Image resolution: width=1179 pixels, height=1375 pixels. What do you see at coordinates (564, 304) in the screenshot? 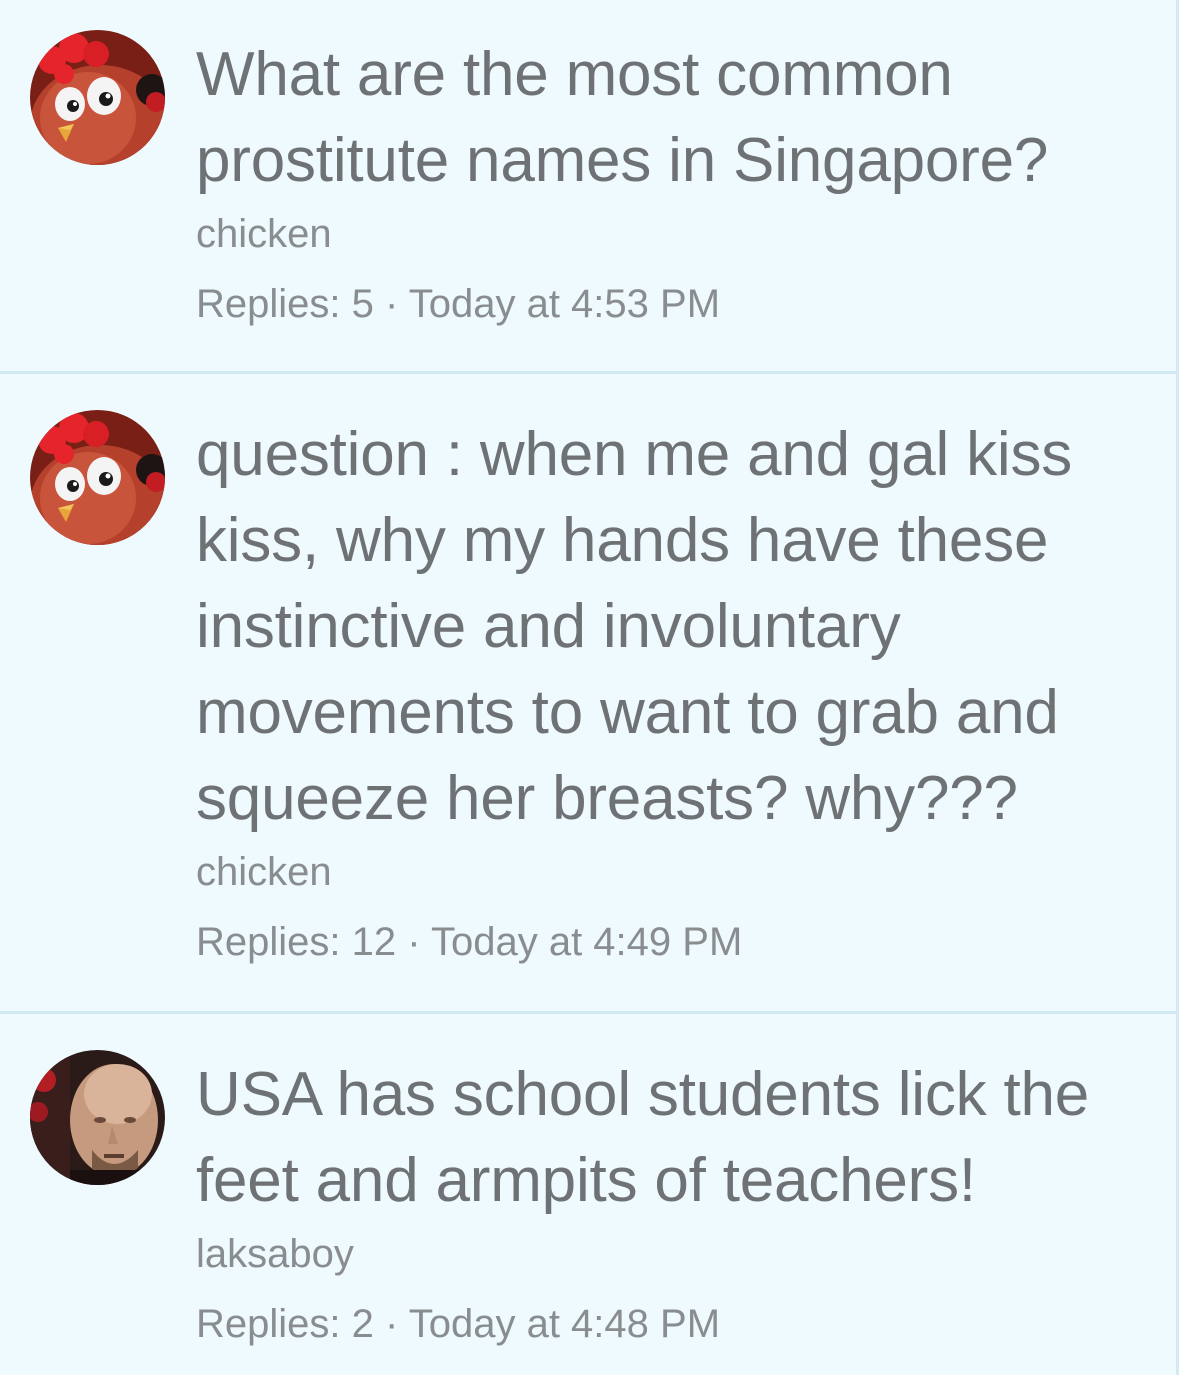
I see `thread-time: Today at 4:53 PM` at bounding box center [564, 304].